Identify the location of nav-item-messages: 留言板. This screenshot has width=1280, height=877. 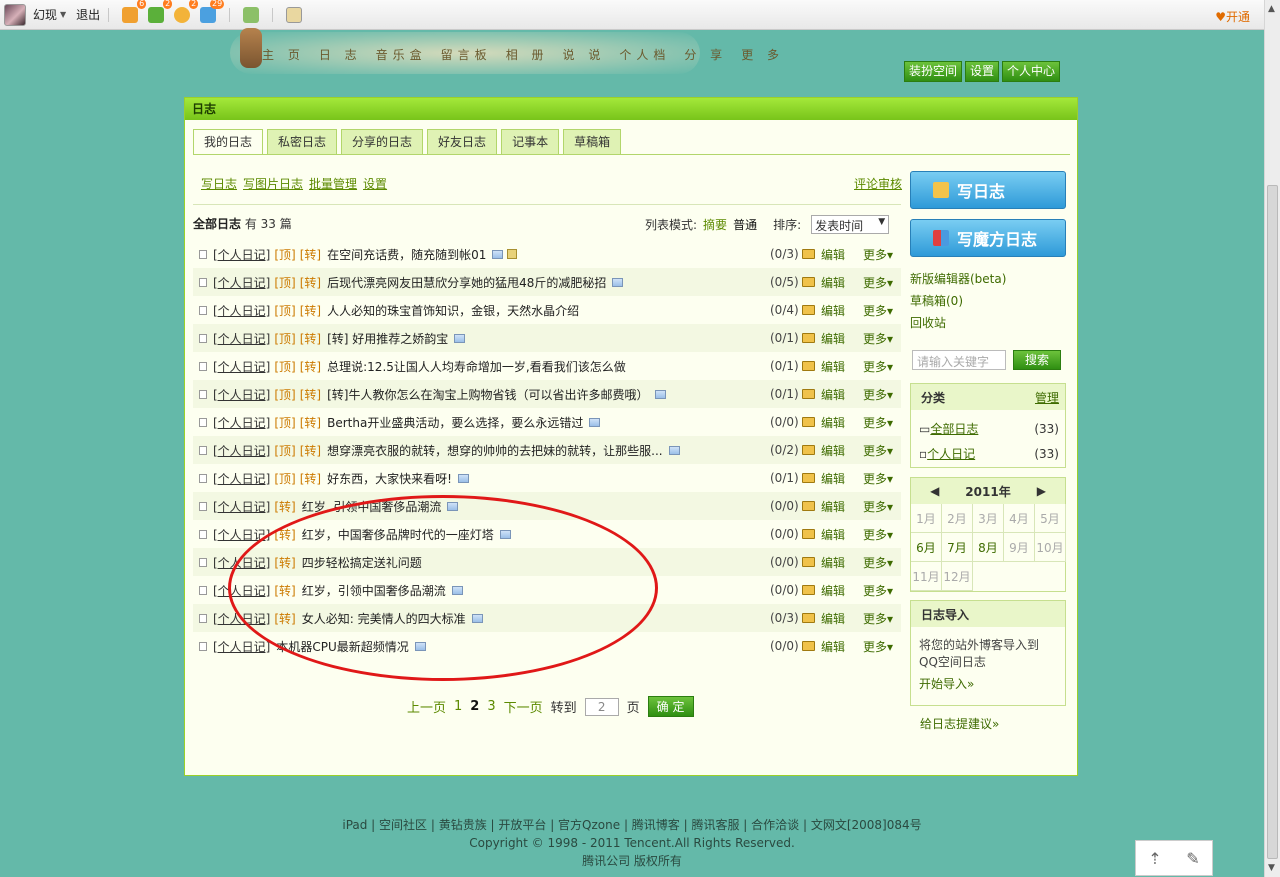
(466, 54).